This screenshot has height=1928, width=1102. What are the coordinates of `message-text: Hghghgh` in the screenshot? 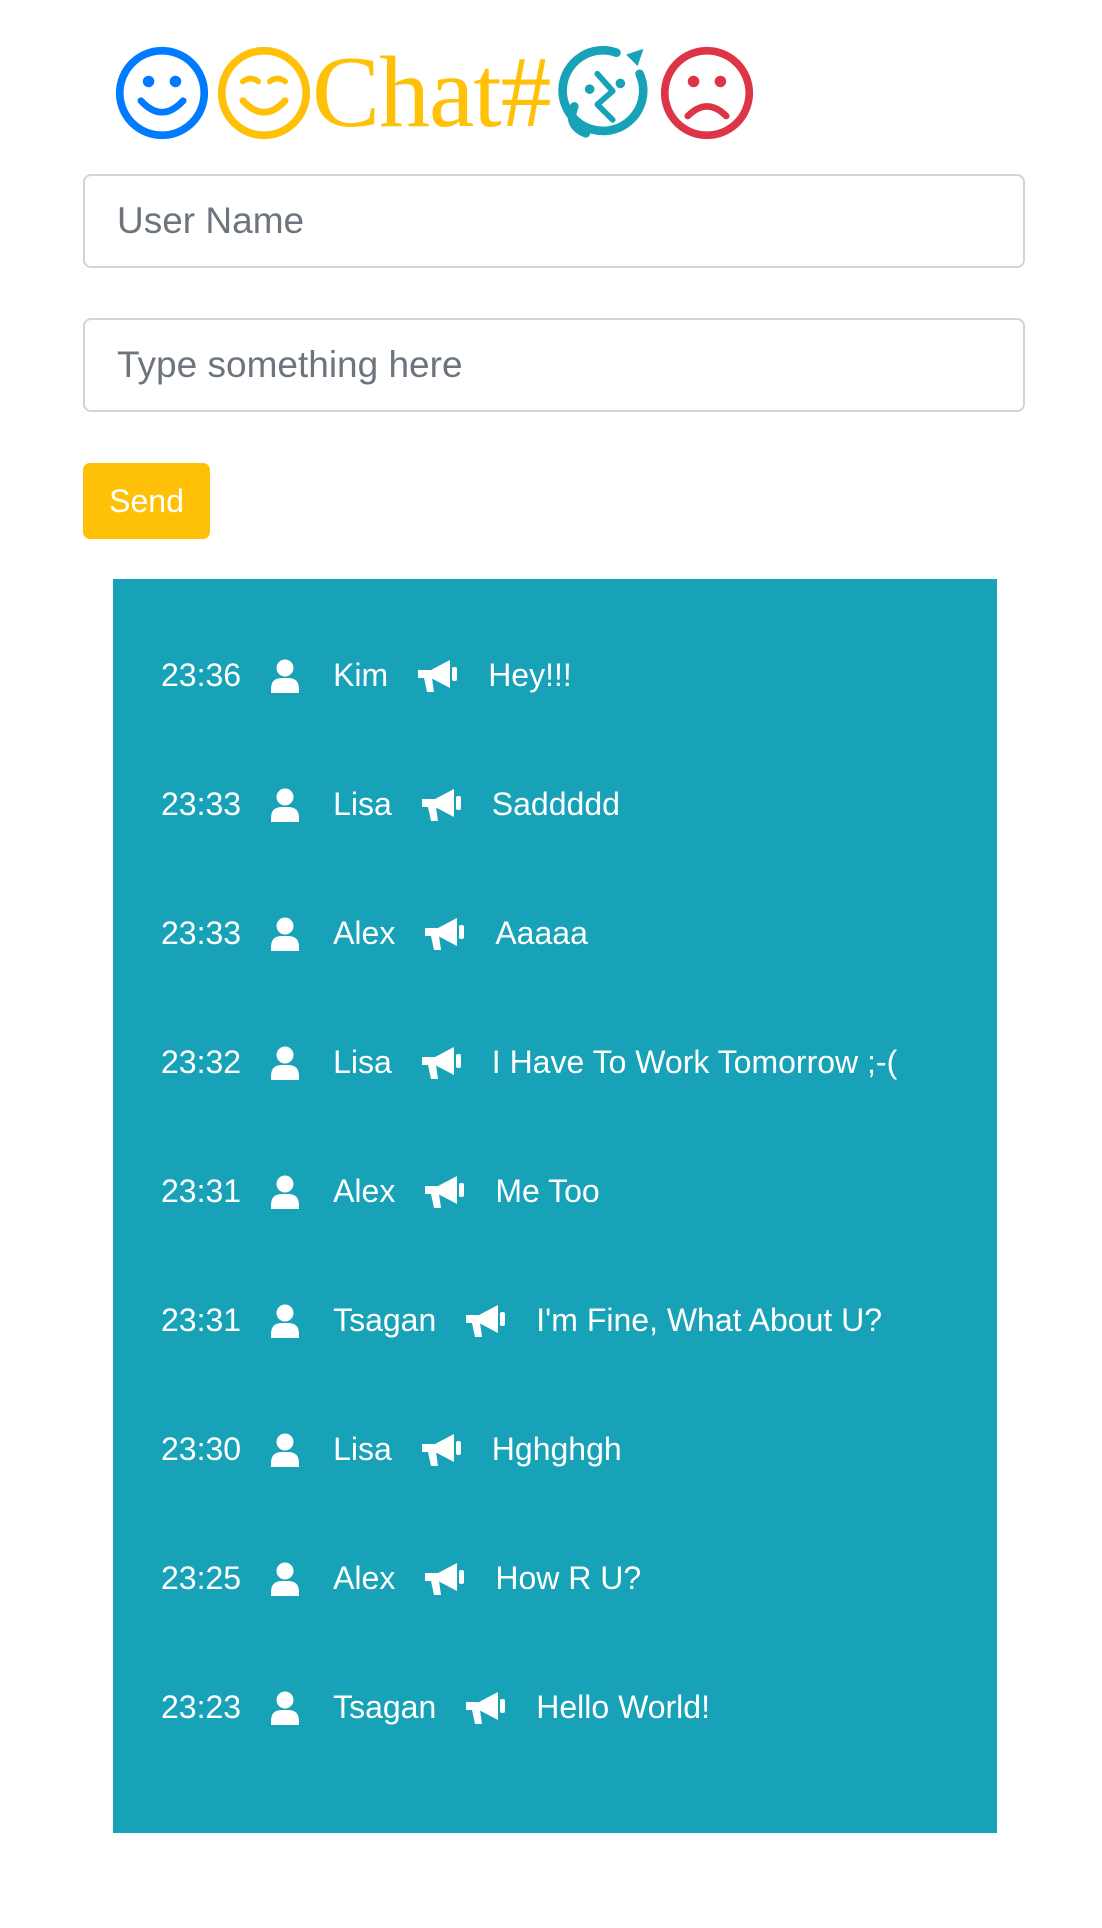 It's located at (556, 1449).